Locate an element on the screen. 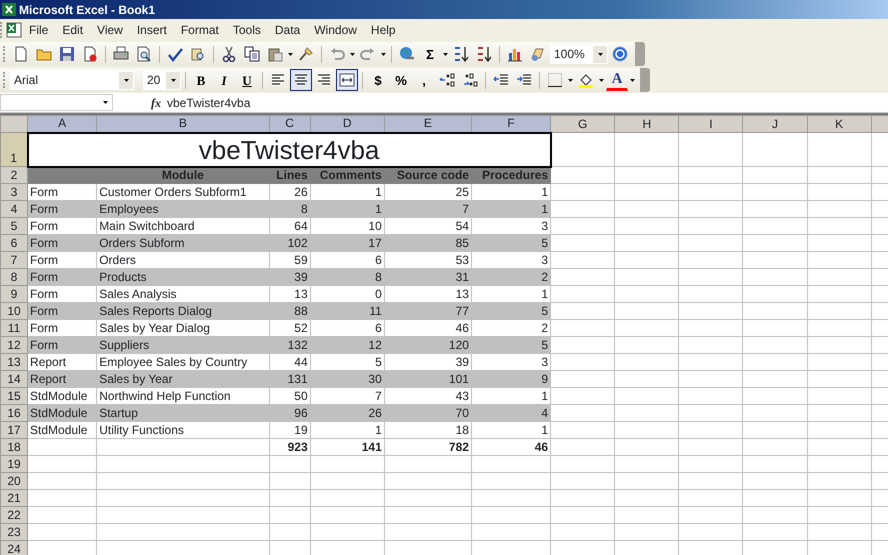  merge-center-button is located at coordinates (347, 80).